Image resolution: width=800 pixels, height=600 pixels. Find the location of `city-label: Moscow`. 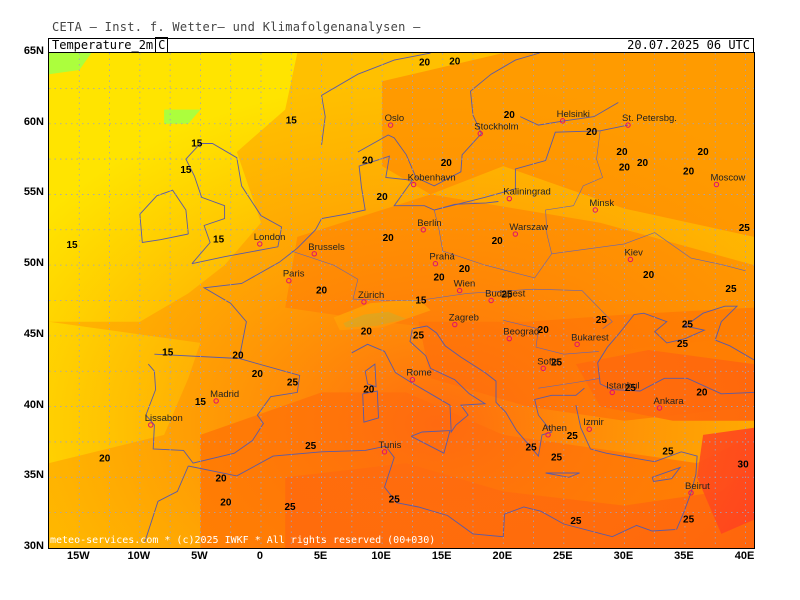

city-label: Moscow is located at coordinates (727, 178).